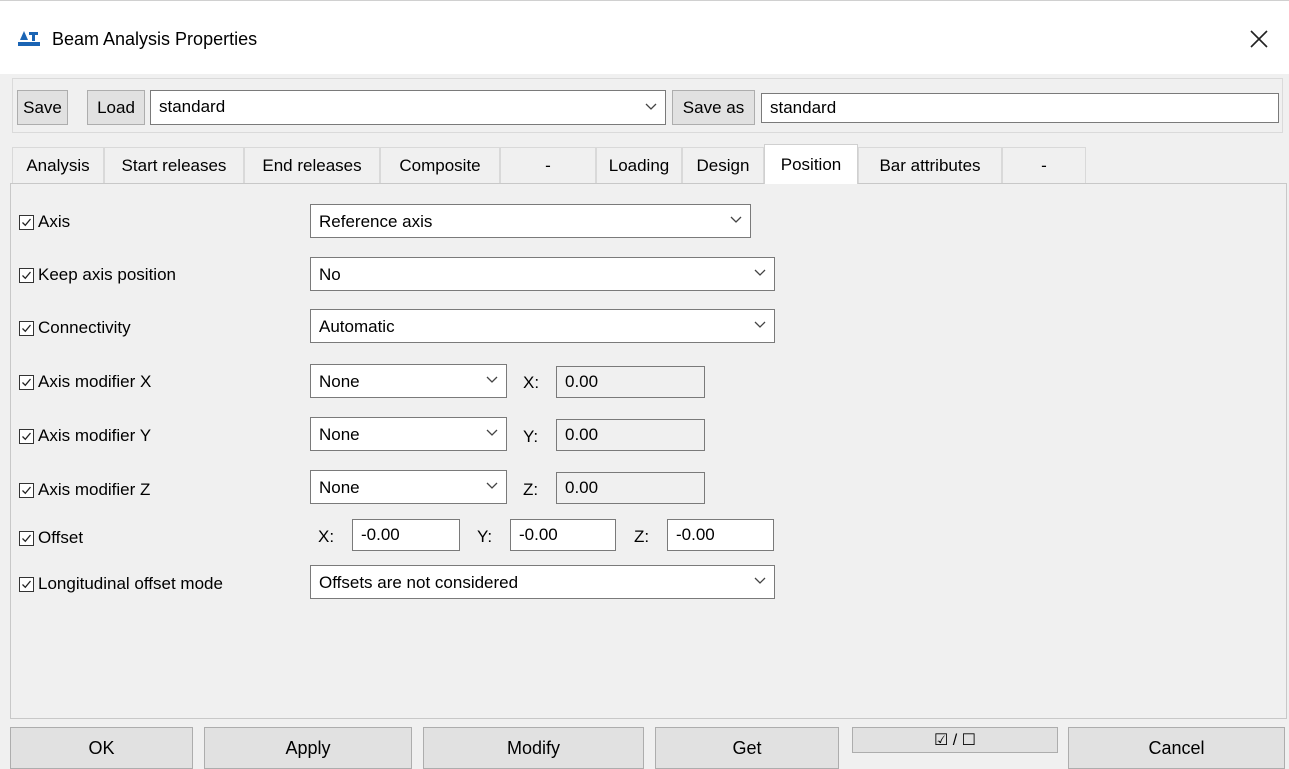  I want to click on axis-modifier-y-coord-field: 0.00, so click(630, 435).